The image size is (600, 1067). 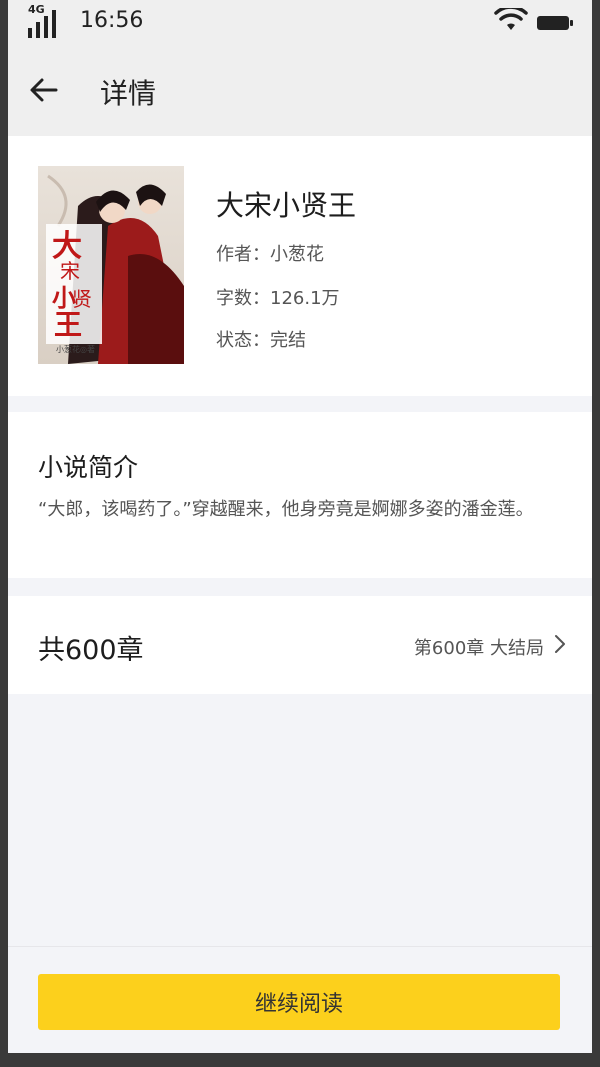 What do you see at coordinates (75, 349) in the screenshot?
I see `svg-text: 小葱花◎著` at bounding box center [75, 349].